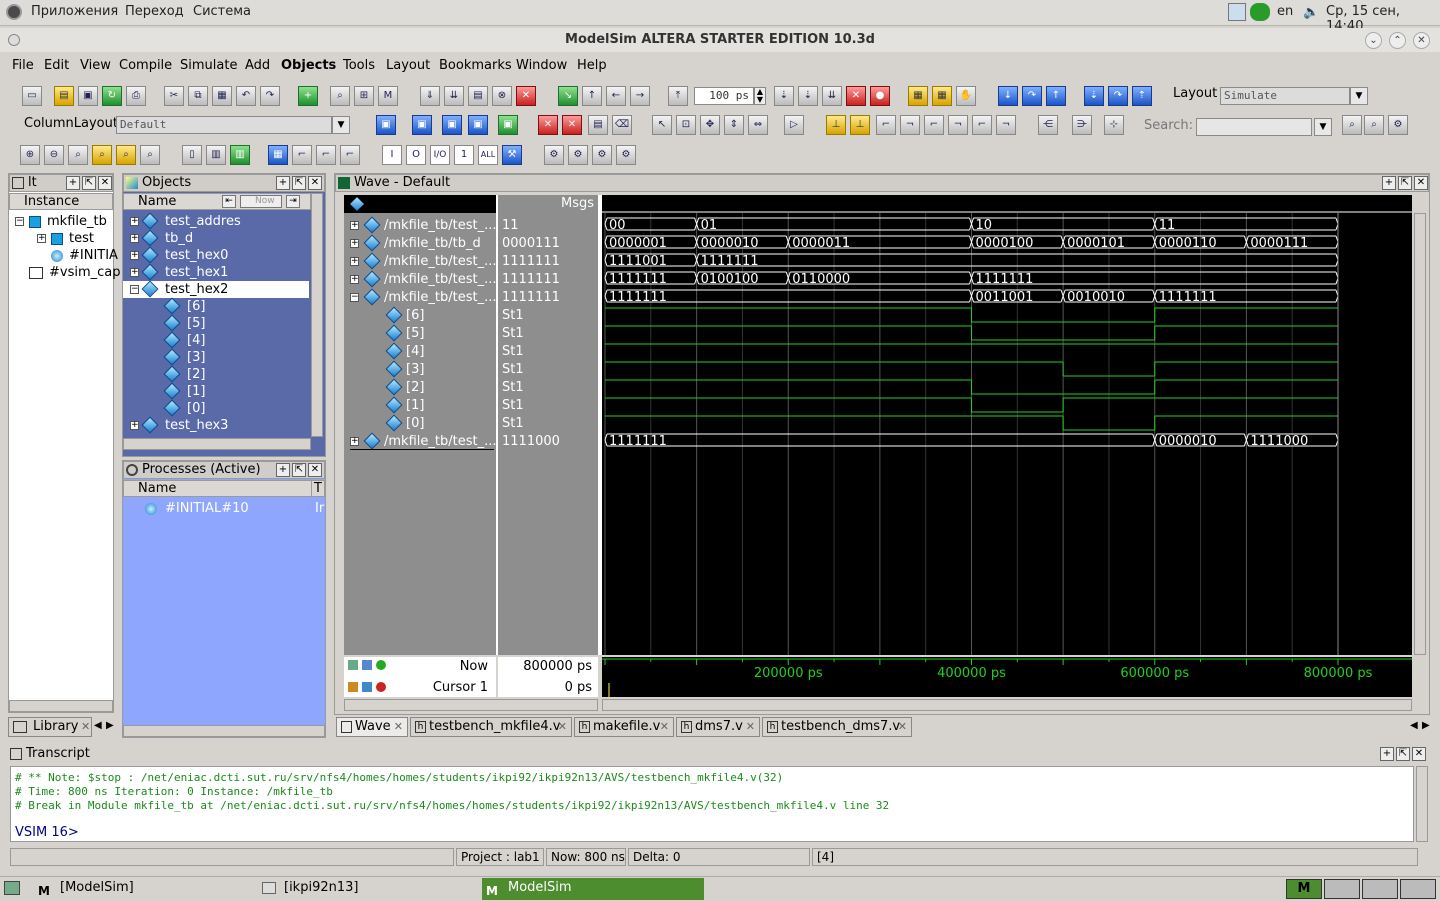 The width and height of the screenshot is (1440, 901). Describe the element at coordinates (837, 727) in the screenshot. I see `doc-tab: h testbench_dms7.v ✕` at that location.